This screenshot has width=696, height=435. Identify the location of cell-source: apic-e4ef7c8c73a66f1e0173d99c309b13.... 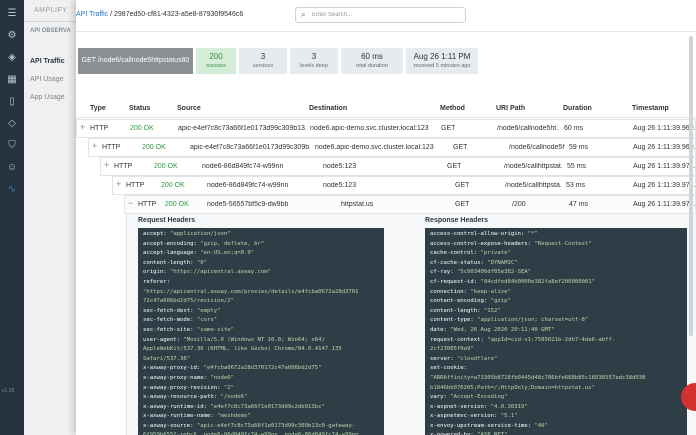
(242, 128).